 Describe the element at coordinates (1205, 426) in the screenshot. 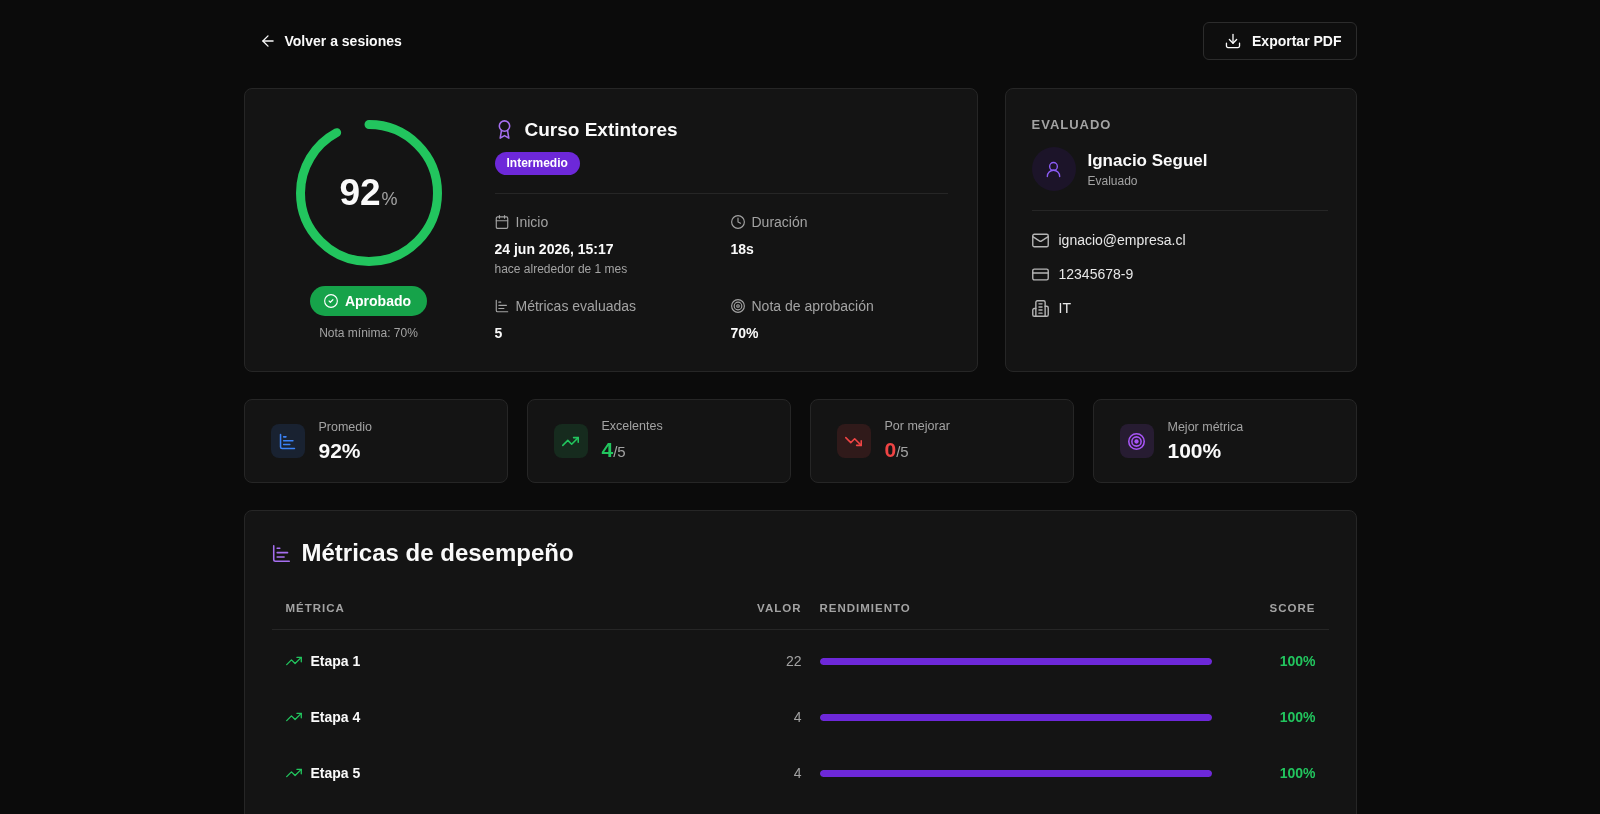

I see `stat-label: Mejor métrica` at that location.